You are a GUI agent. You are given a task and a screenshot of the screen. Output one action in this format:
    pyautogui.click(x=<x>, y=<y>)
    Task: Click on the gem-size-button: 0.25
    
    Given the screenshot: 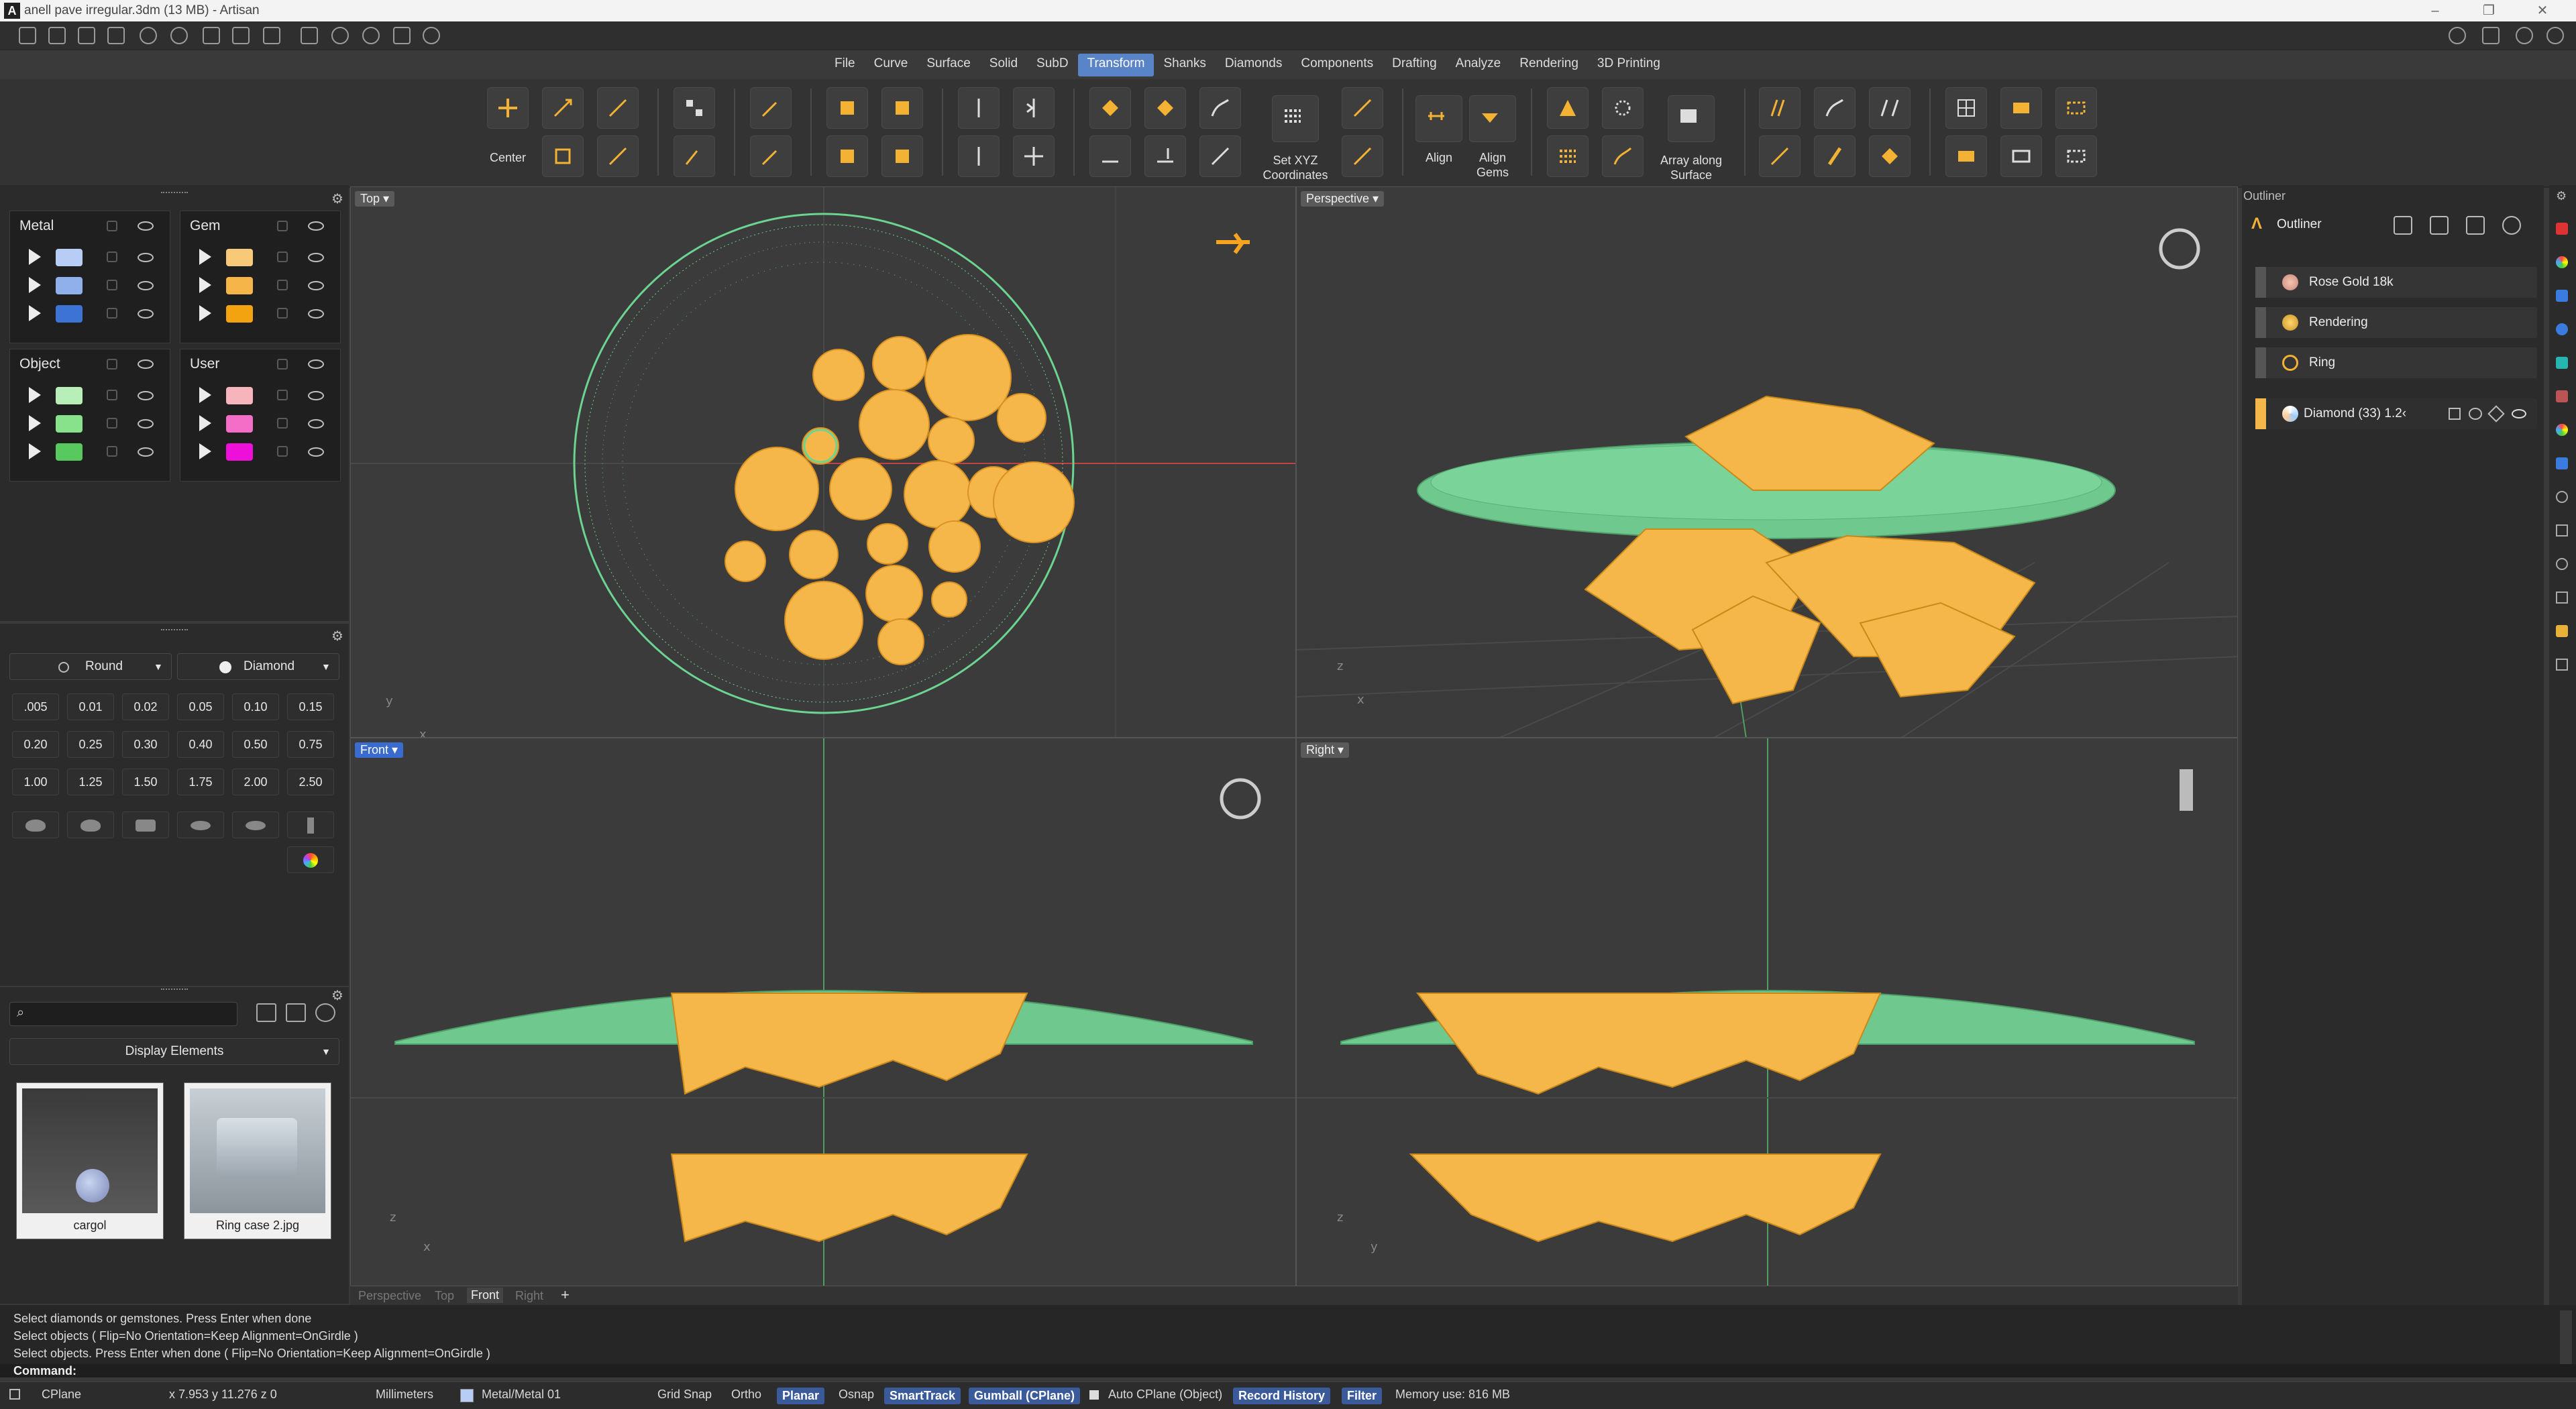 What is the action you would take?
    pyautogui.click(x=90, y=744)
    